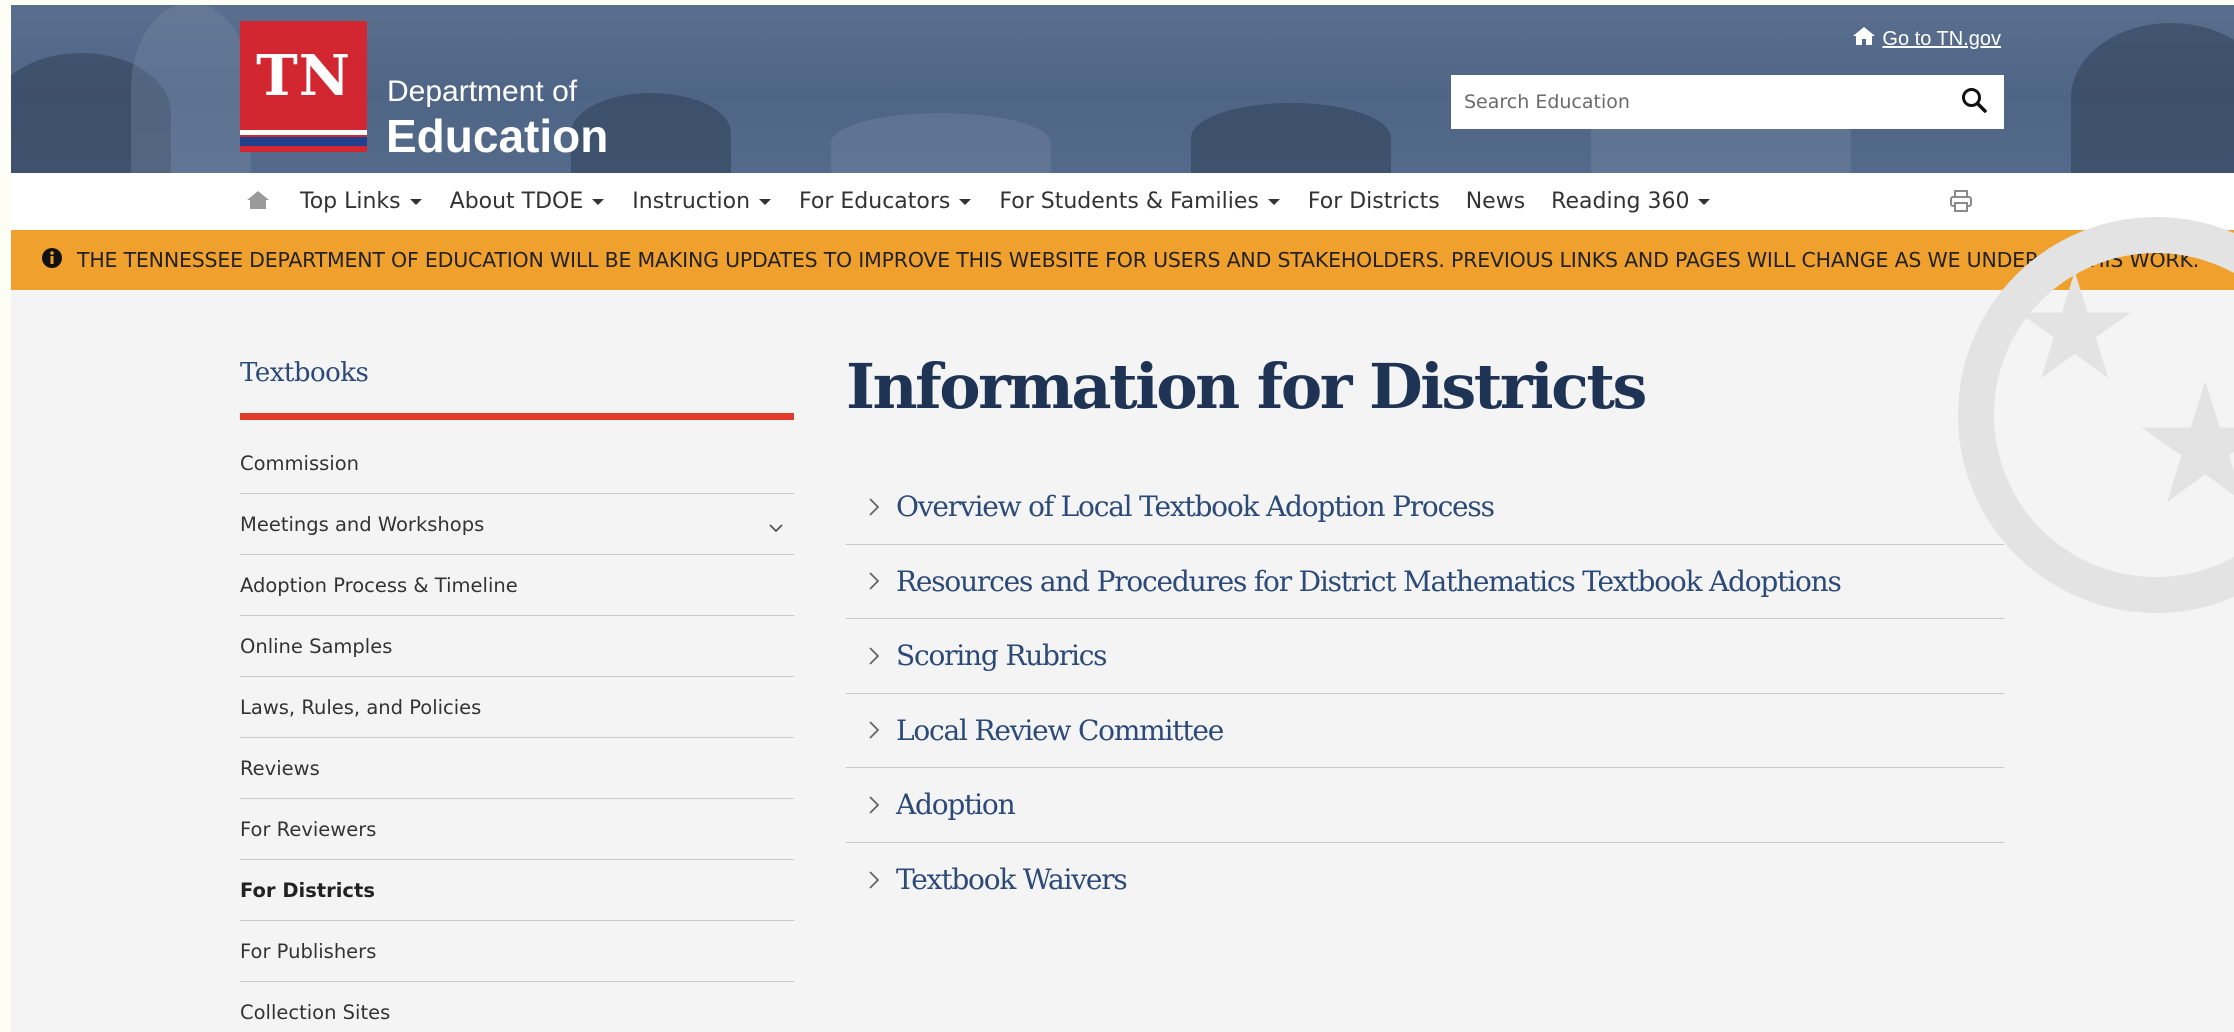 The height and width of the screenshot is (1032, 2234). I want to click on search-button, so click(1974, 102).